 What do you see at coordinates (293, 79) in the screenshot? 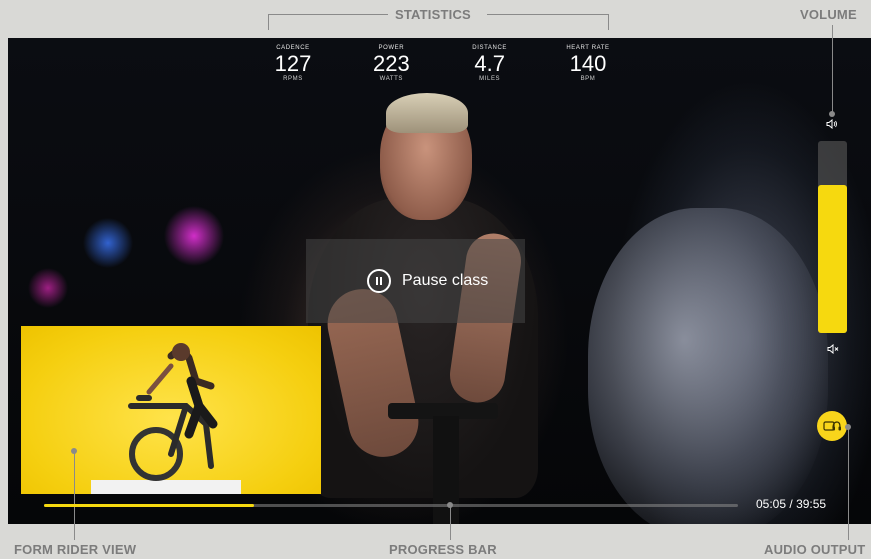
I see `stat-unit: RPMS` at bounding box center [293, 79].